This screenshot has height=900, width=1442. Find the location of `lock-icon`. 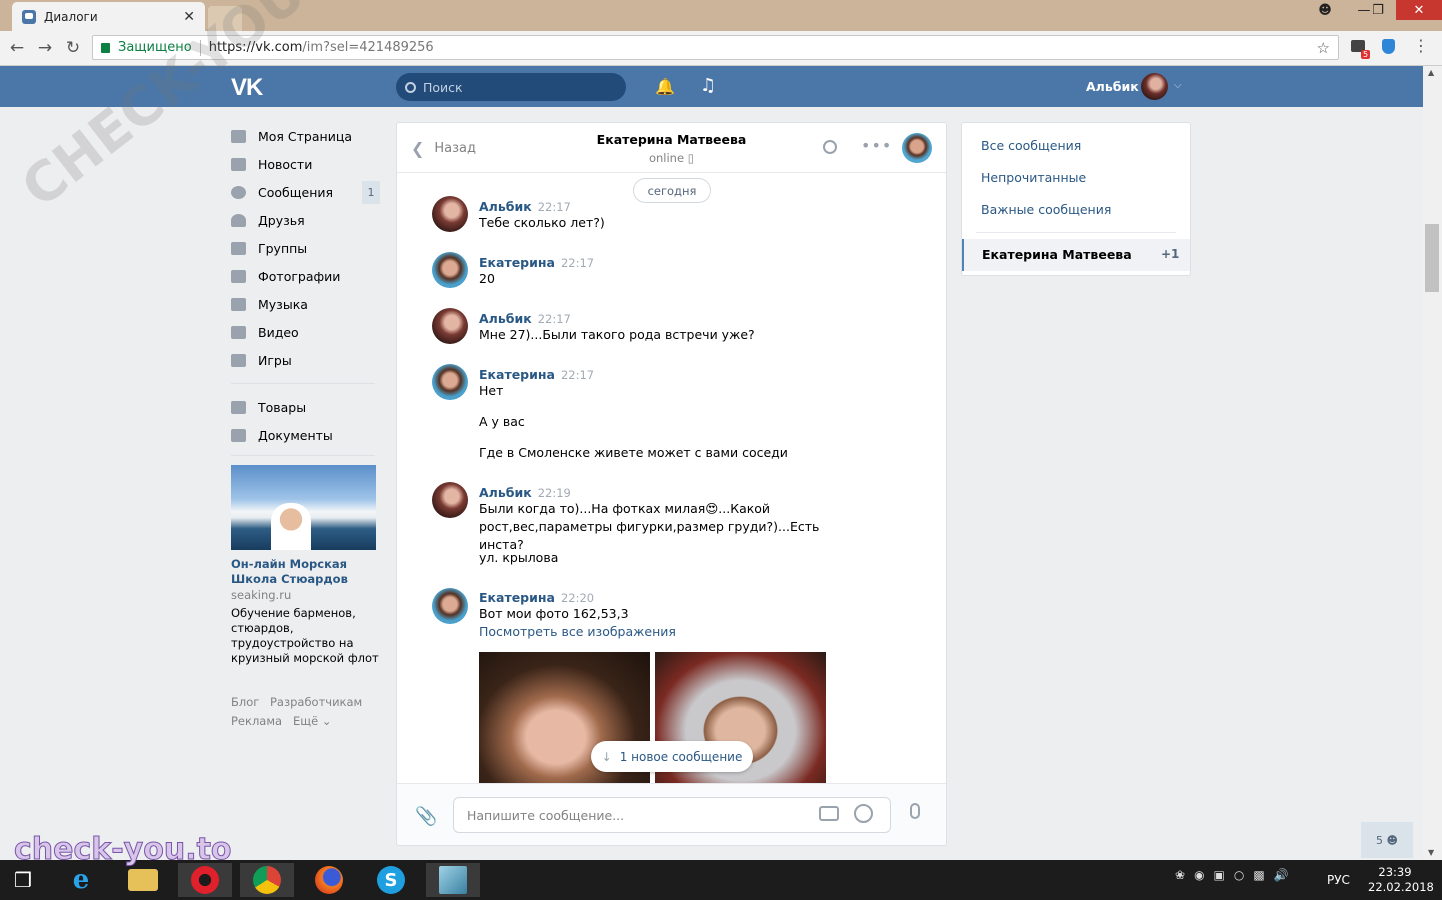

lock-icon is located at coordinates (105, 47).